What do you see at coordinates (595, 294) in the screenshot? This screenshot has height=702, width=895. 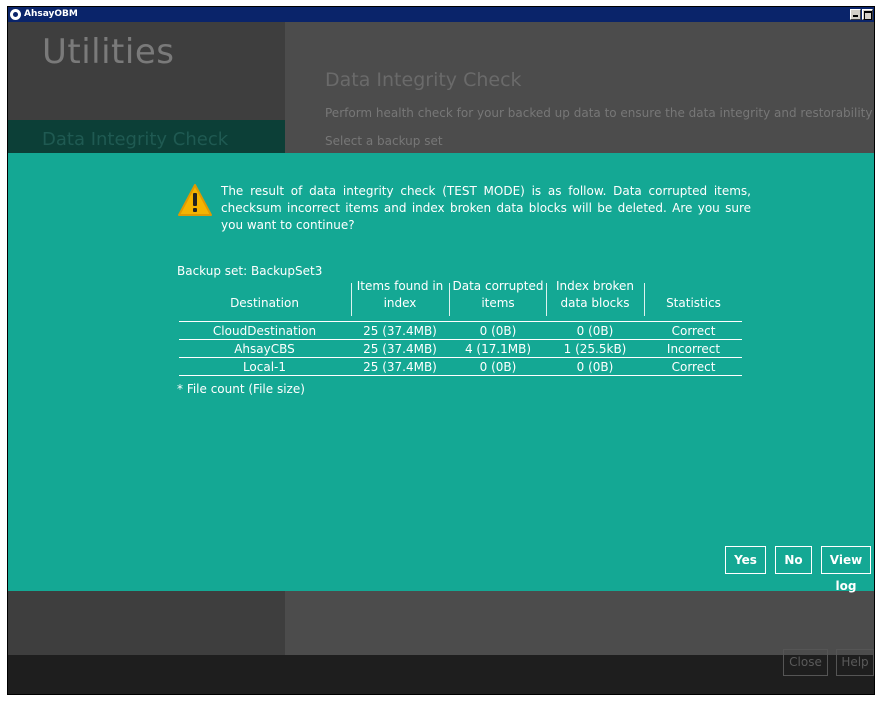 I see `column-header-index-broken: Index broken data blocks` at bounding box center [595, 294].